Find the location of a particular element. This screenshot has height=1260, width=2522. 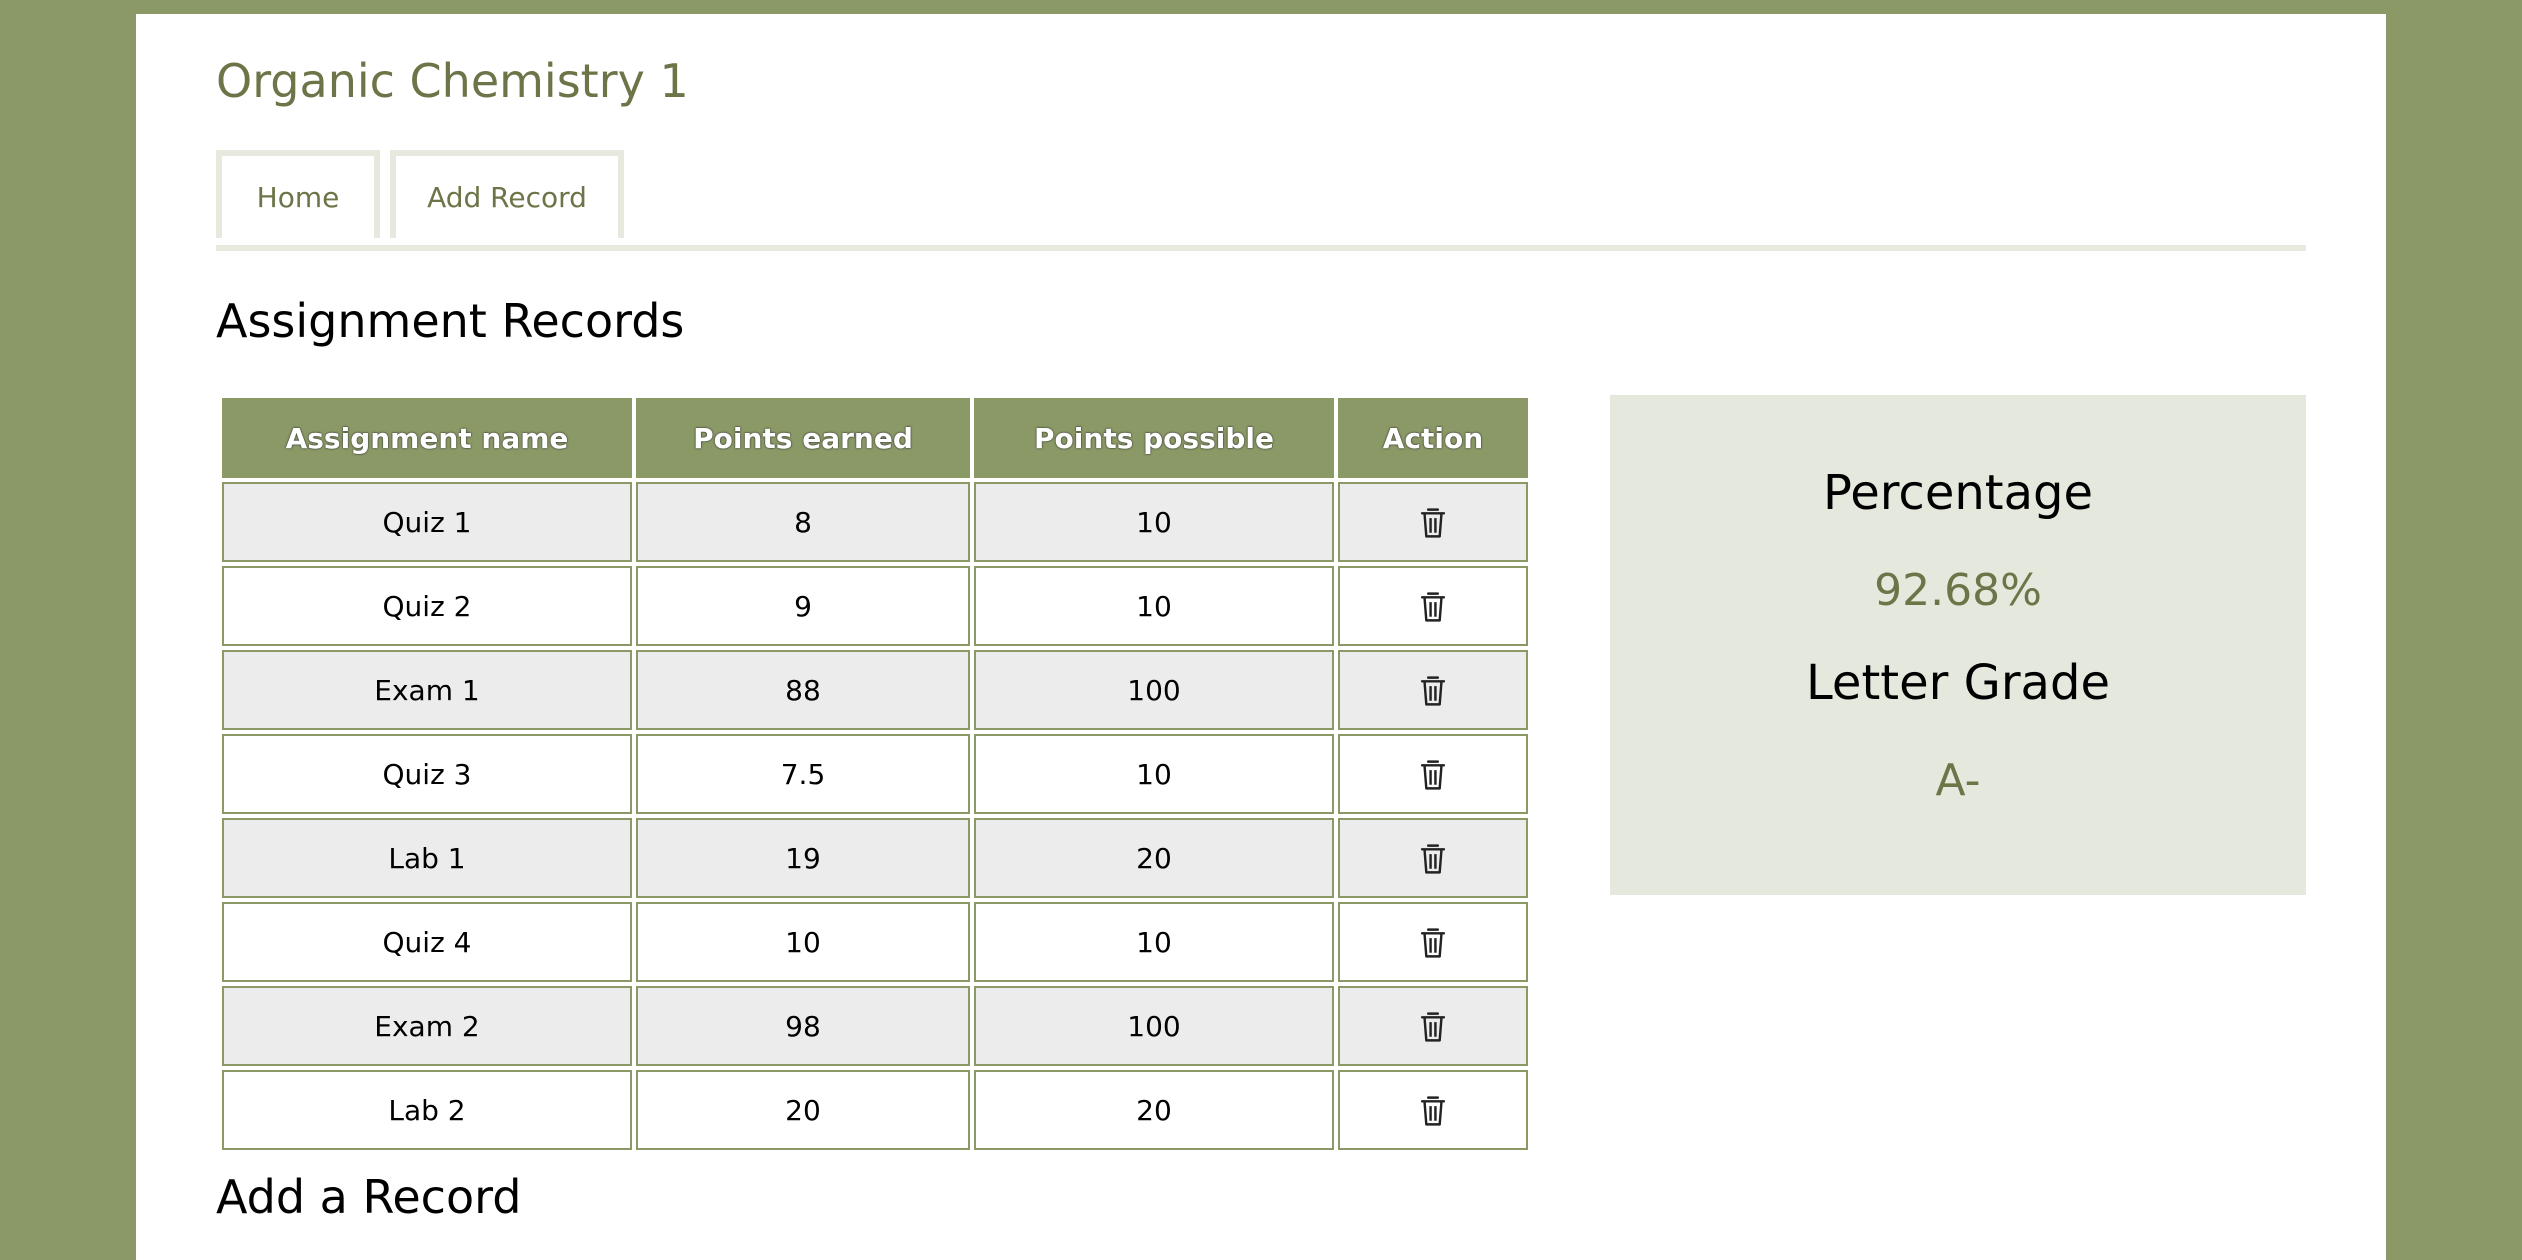

assignment-name-cell: Exam 1 is located at coordinates (427, 690).